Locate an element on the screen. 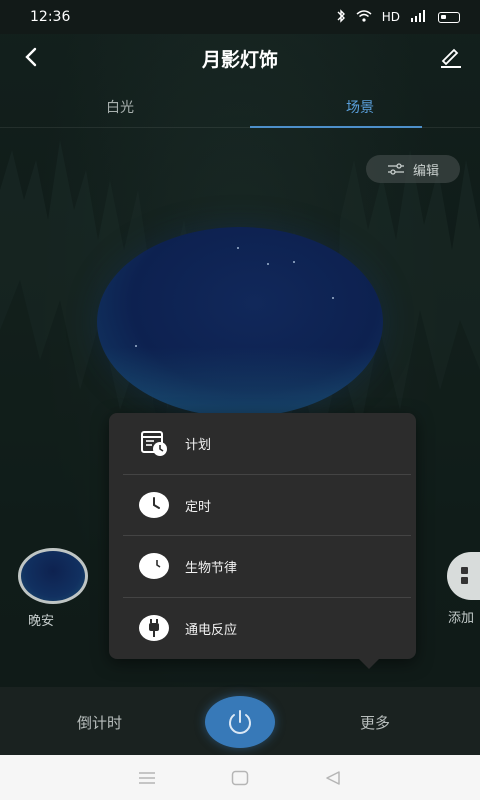  edit-label: 编辑 is located at coordinates (425, 171).